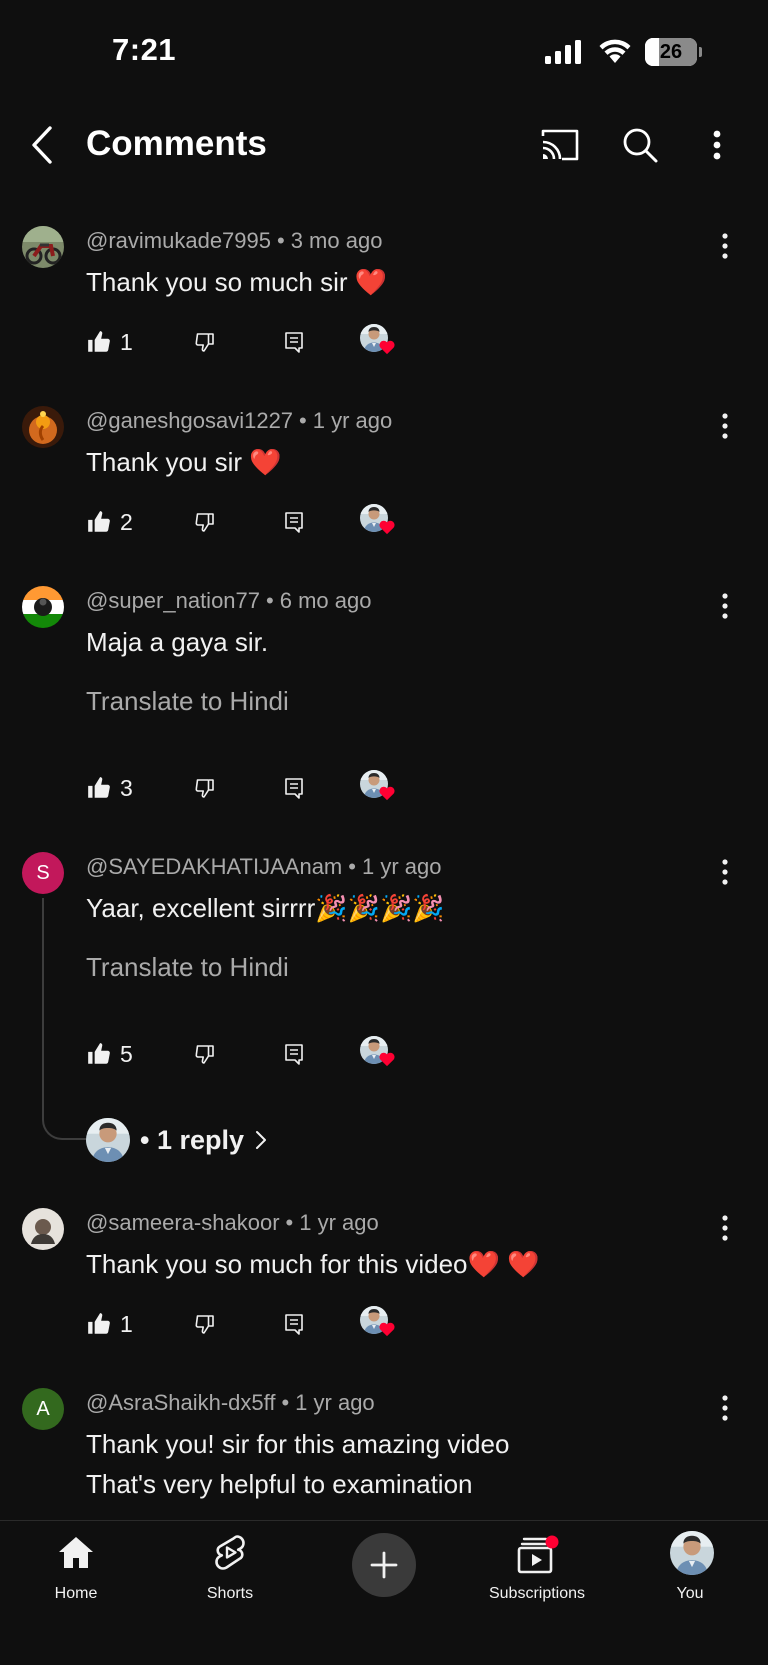 The image size is (768, 1665). Describe the element at coordinates (537, 1581) in the screenshot. I see `nav-subscriptions: Subscriptions` at that location.